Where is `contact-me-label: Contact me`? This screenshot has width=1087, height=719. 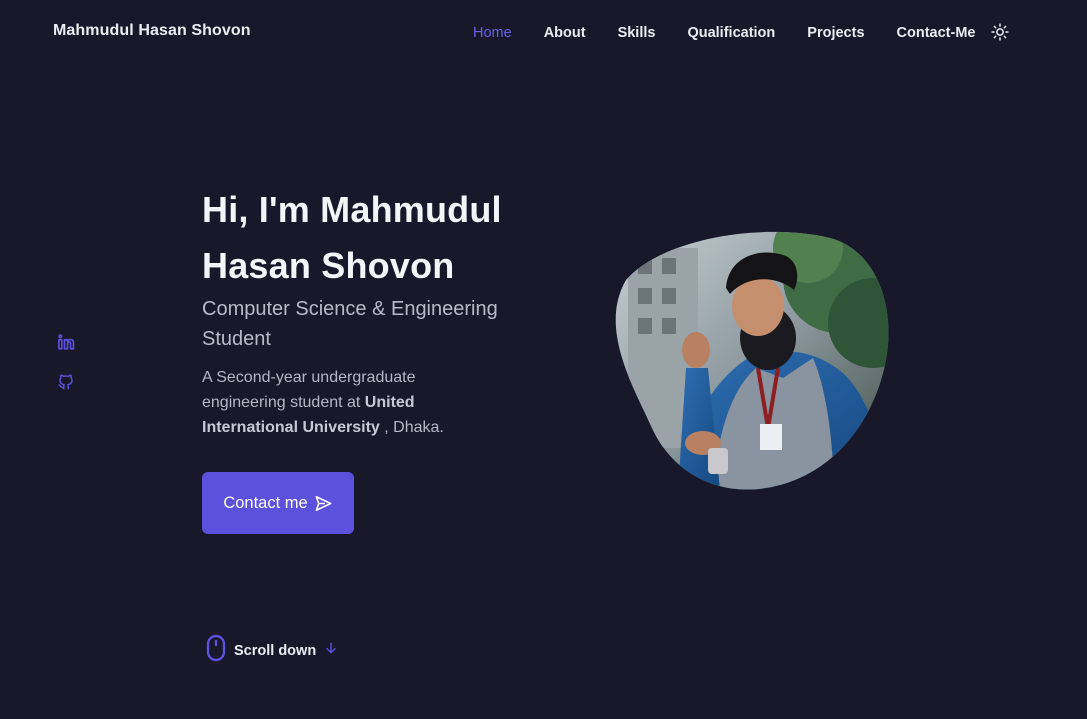
contact-me-label: Contact me is located at coordinates (265, 502).